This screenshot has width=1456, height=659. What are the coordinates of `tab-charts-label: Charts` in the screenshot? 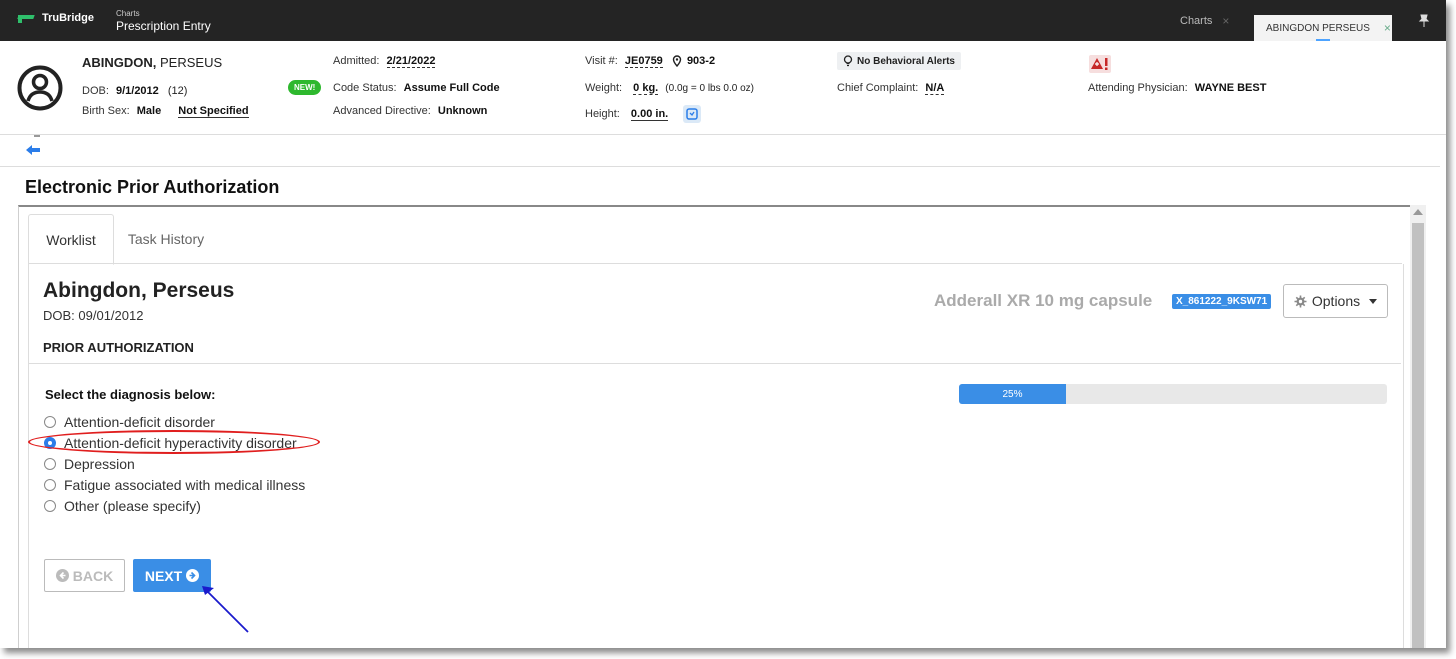 It's located at (1196, 21).